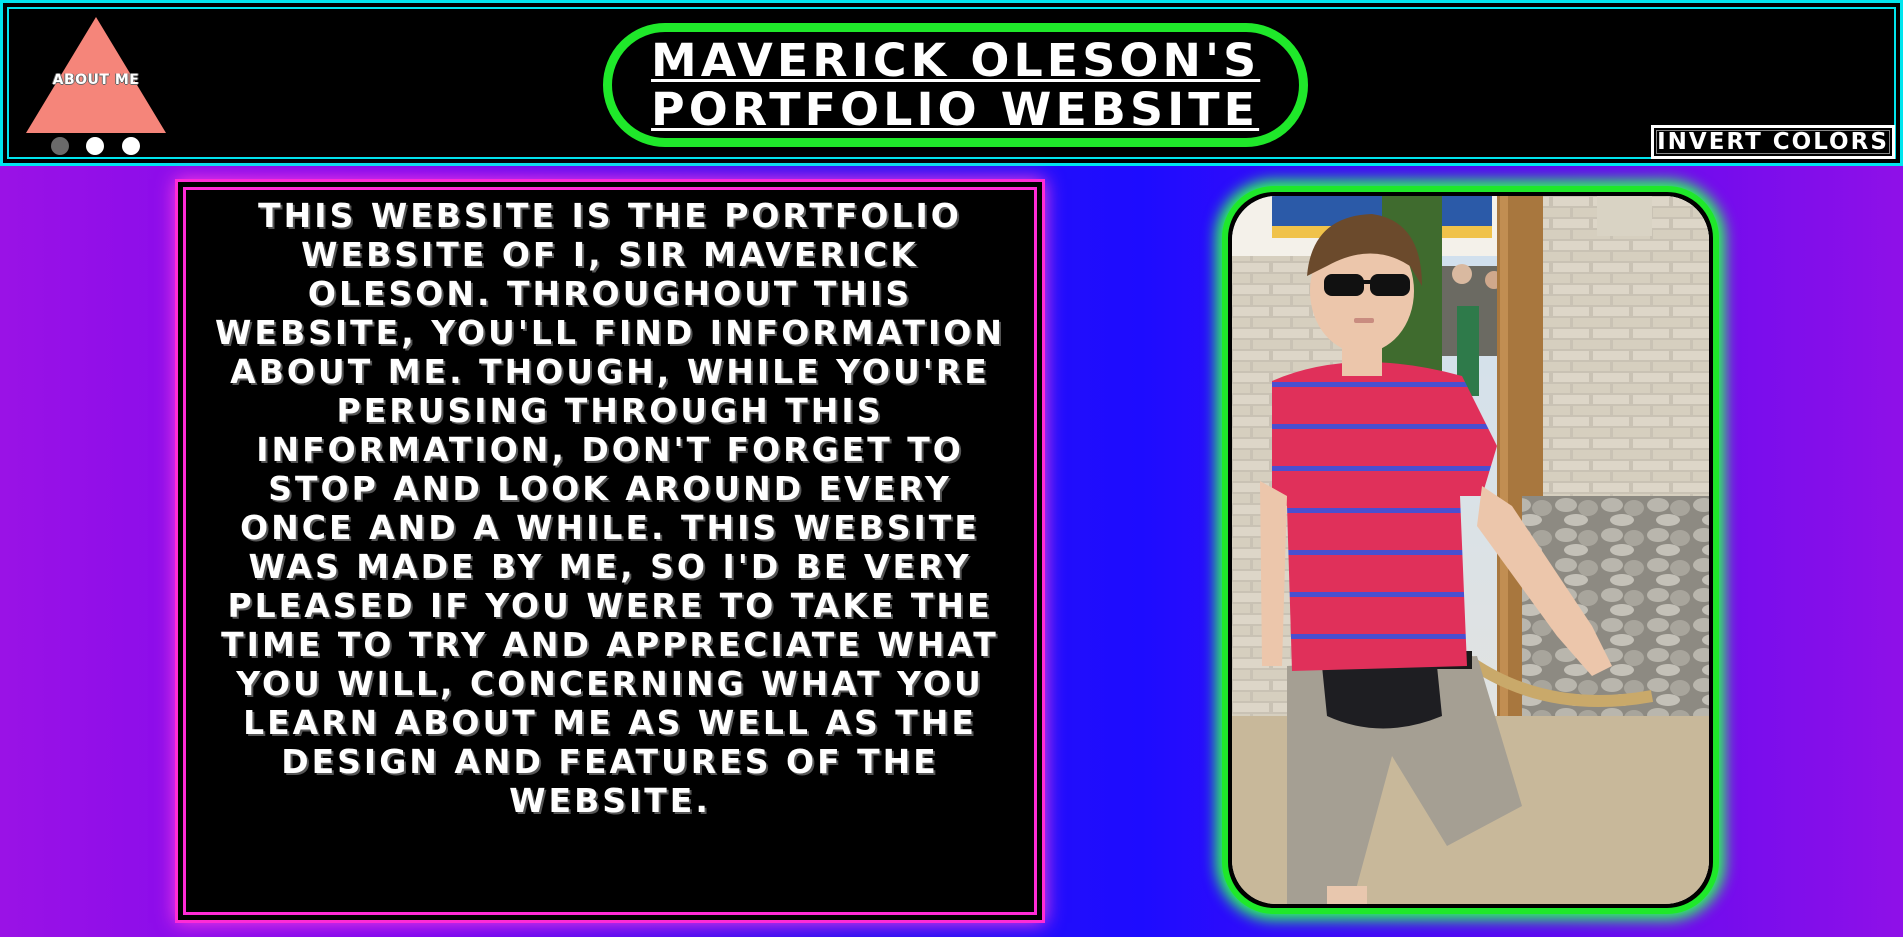 This screenshot has height=937, width=1903. I want to click on site-title-line-1: MAVERICK OLESON'S, so click(955, 60).